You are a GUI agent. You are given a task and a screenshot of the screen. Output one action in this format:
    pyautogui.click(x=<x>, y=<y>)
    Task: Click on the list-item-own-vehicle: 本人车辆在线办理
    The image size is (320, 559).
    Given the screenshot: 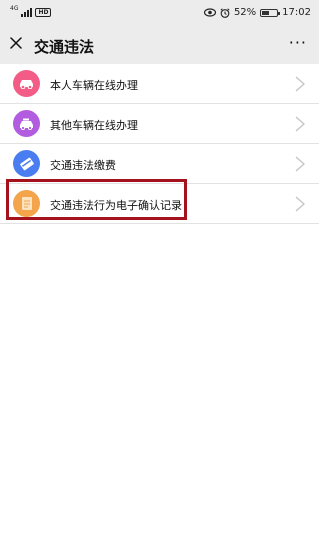 What is the action you would take?
    pyautogui.click(x=159, y=84)
    